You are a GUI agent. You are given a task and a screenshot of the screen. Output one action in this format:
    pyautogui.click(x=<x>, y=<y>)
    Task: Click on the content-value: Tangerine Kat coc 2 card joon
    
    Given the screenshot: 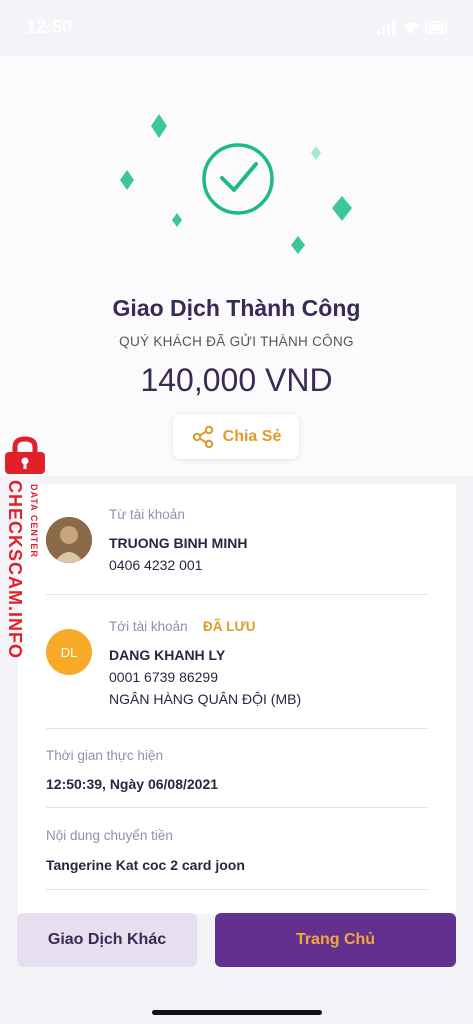 What is the action you would take?
    pyautogui.click(x=145, y=865)
    